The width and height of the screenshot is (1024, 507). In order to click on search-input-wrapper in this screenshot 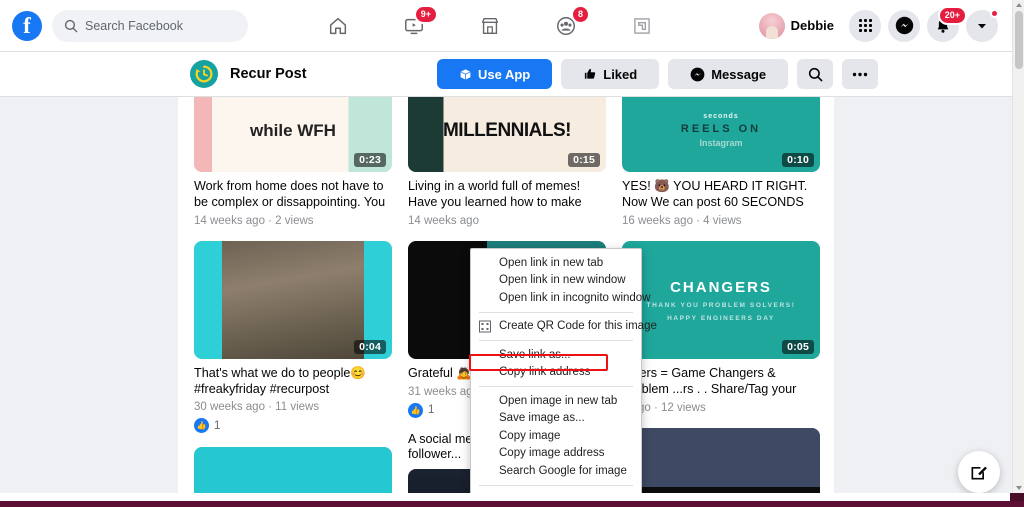, I will do `click(150, 25)`.